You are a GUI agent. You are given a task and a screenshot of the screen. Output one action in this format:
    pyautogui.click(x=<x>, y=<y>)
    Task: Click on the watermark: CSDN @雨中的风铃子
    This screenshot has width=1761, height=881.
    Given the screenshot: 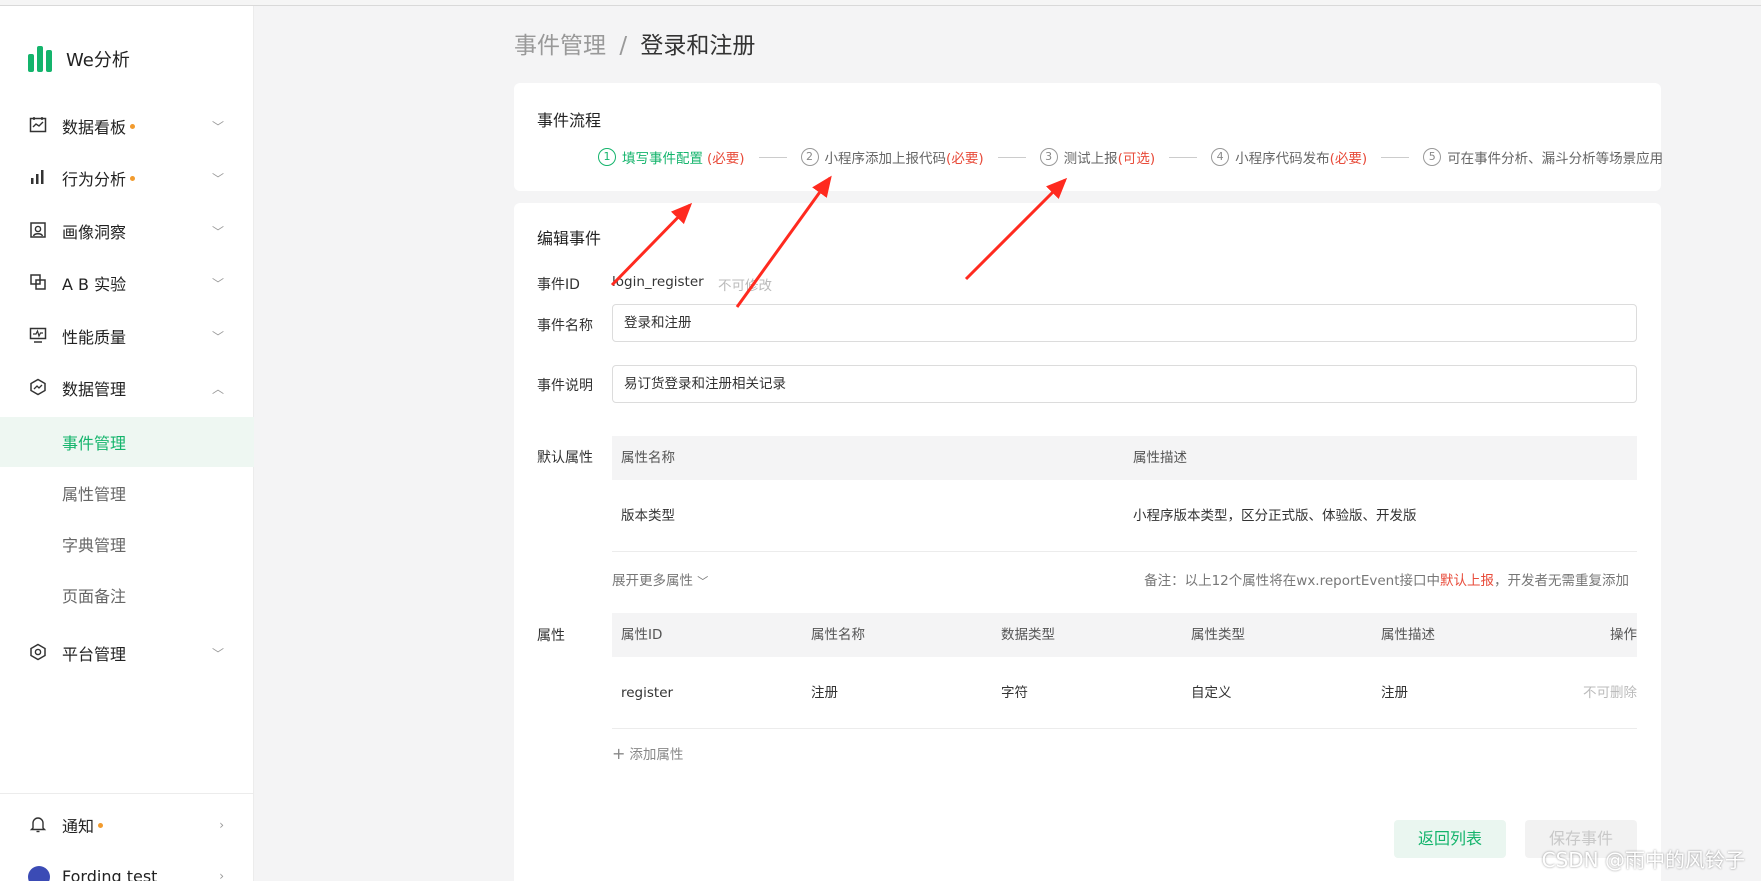 What is the action you would take?
    pyautogui.click(x=1643, y=860)
    